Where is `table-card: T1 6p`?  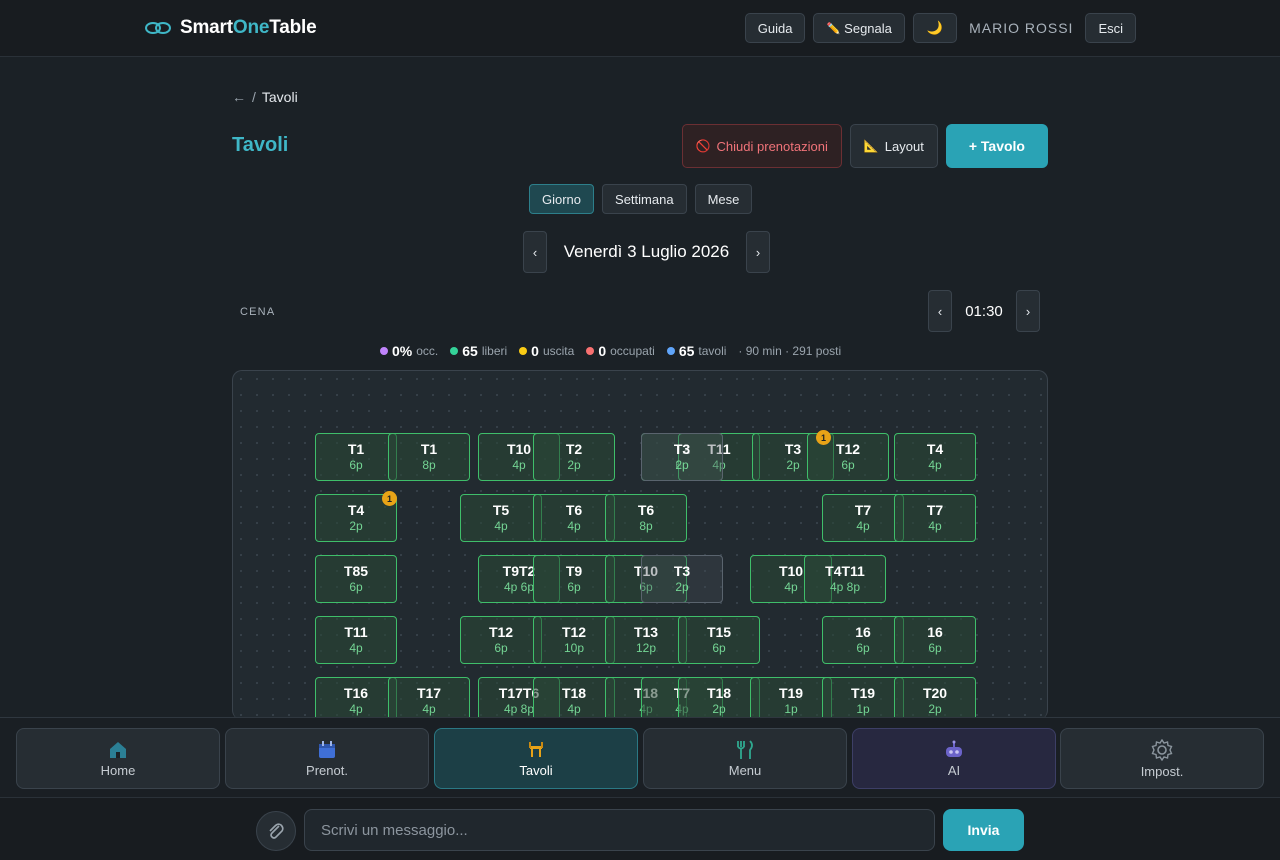 table-card: T1 6p is located at coordinates (356, 457).